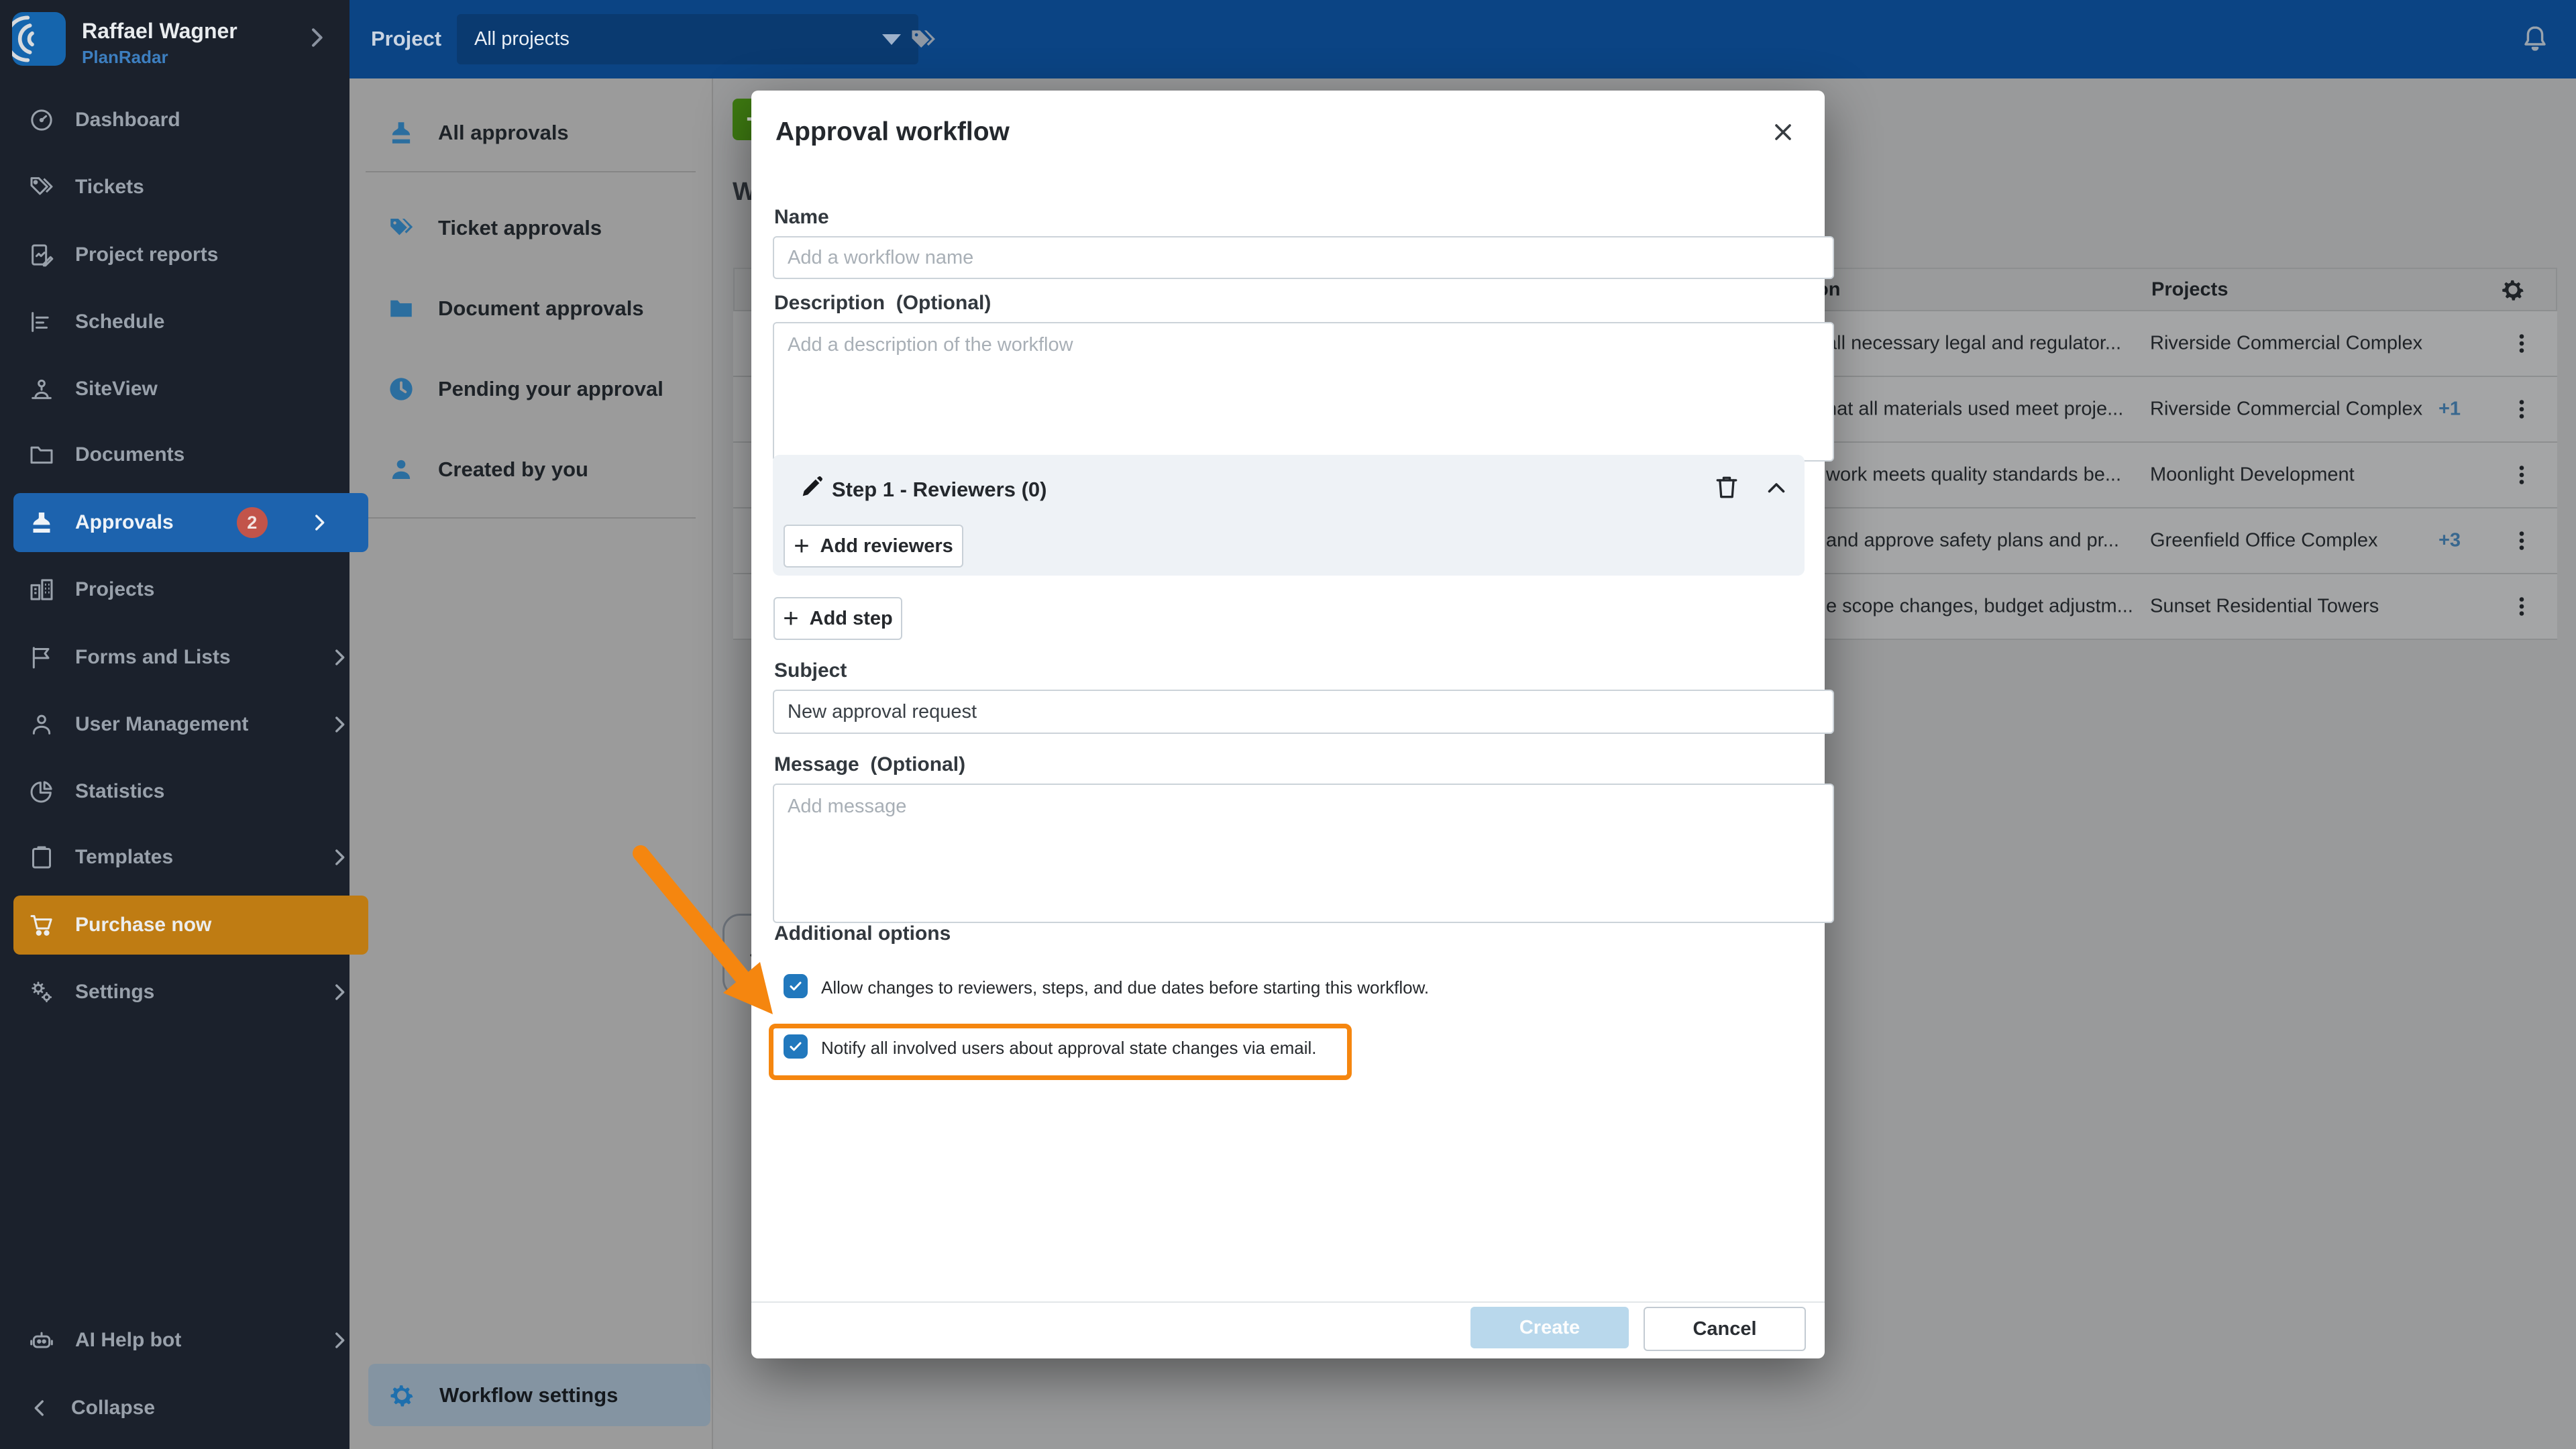  I want to click on filter-ticket-approvals: Ticket approvals, so click(549, 228).